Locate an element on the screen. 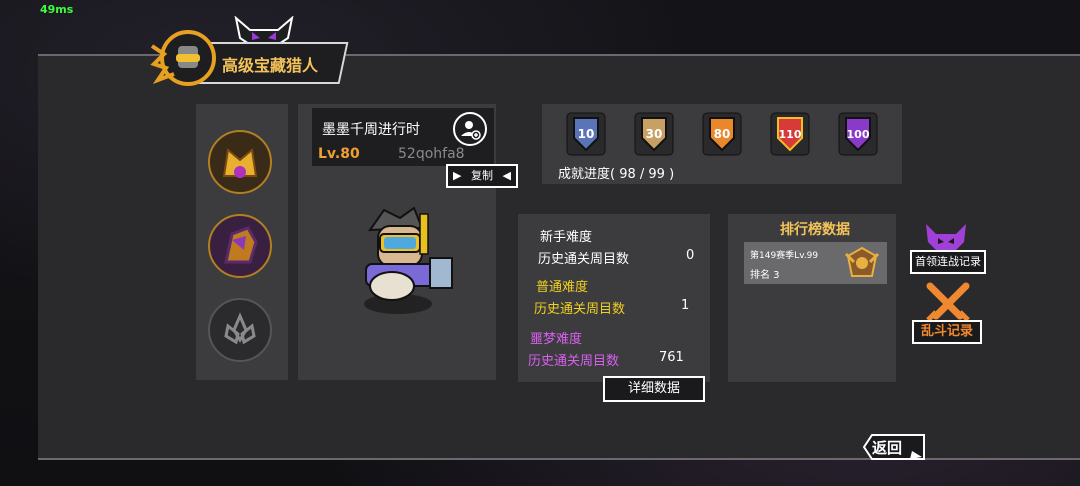 The height and width of the screenshot is (486, 1080). shield-medal-icon: 100 is located at coordinates (858, 134).